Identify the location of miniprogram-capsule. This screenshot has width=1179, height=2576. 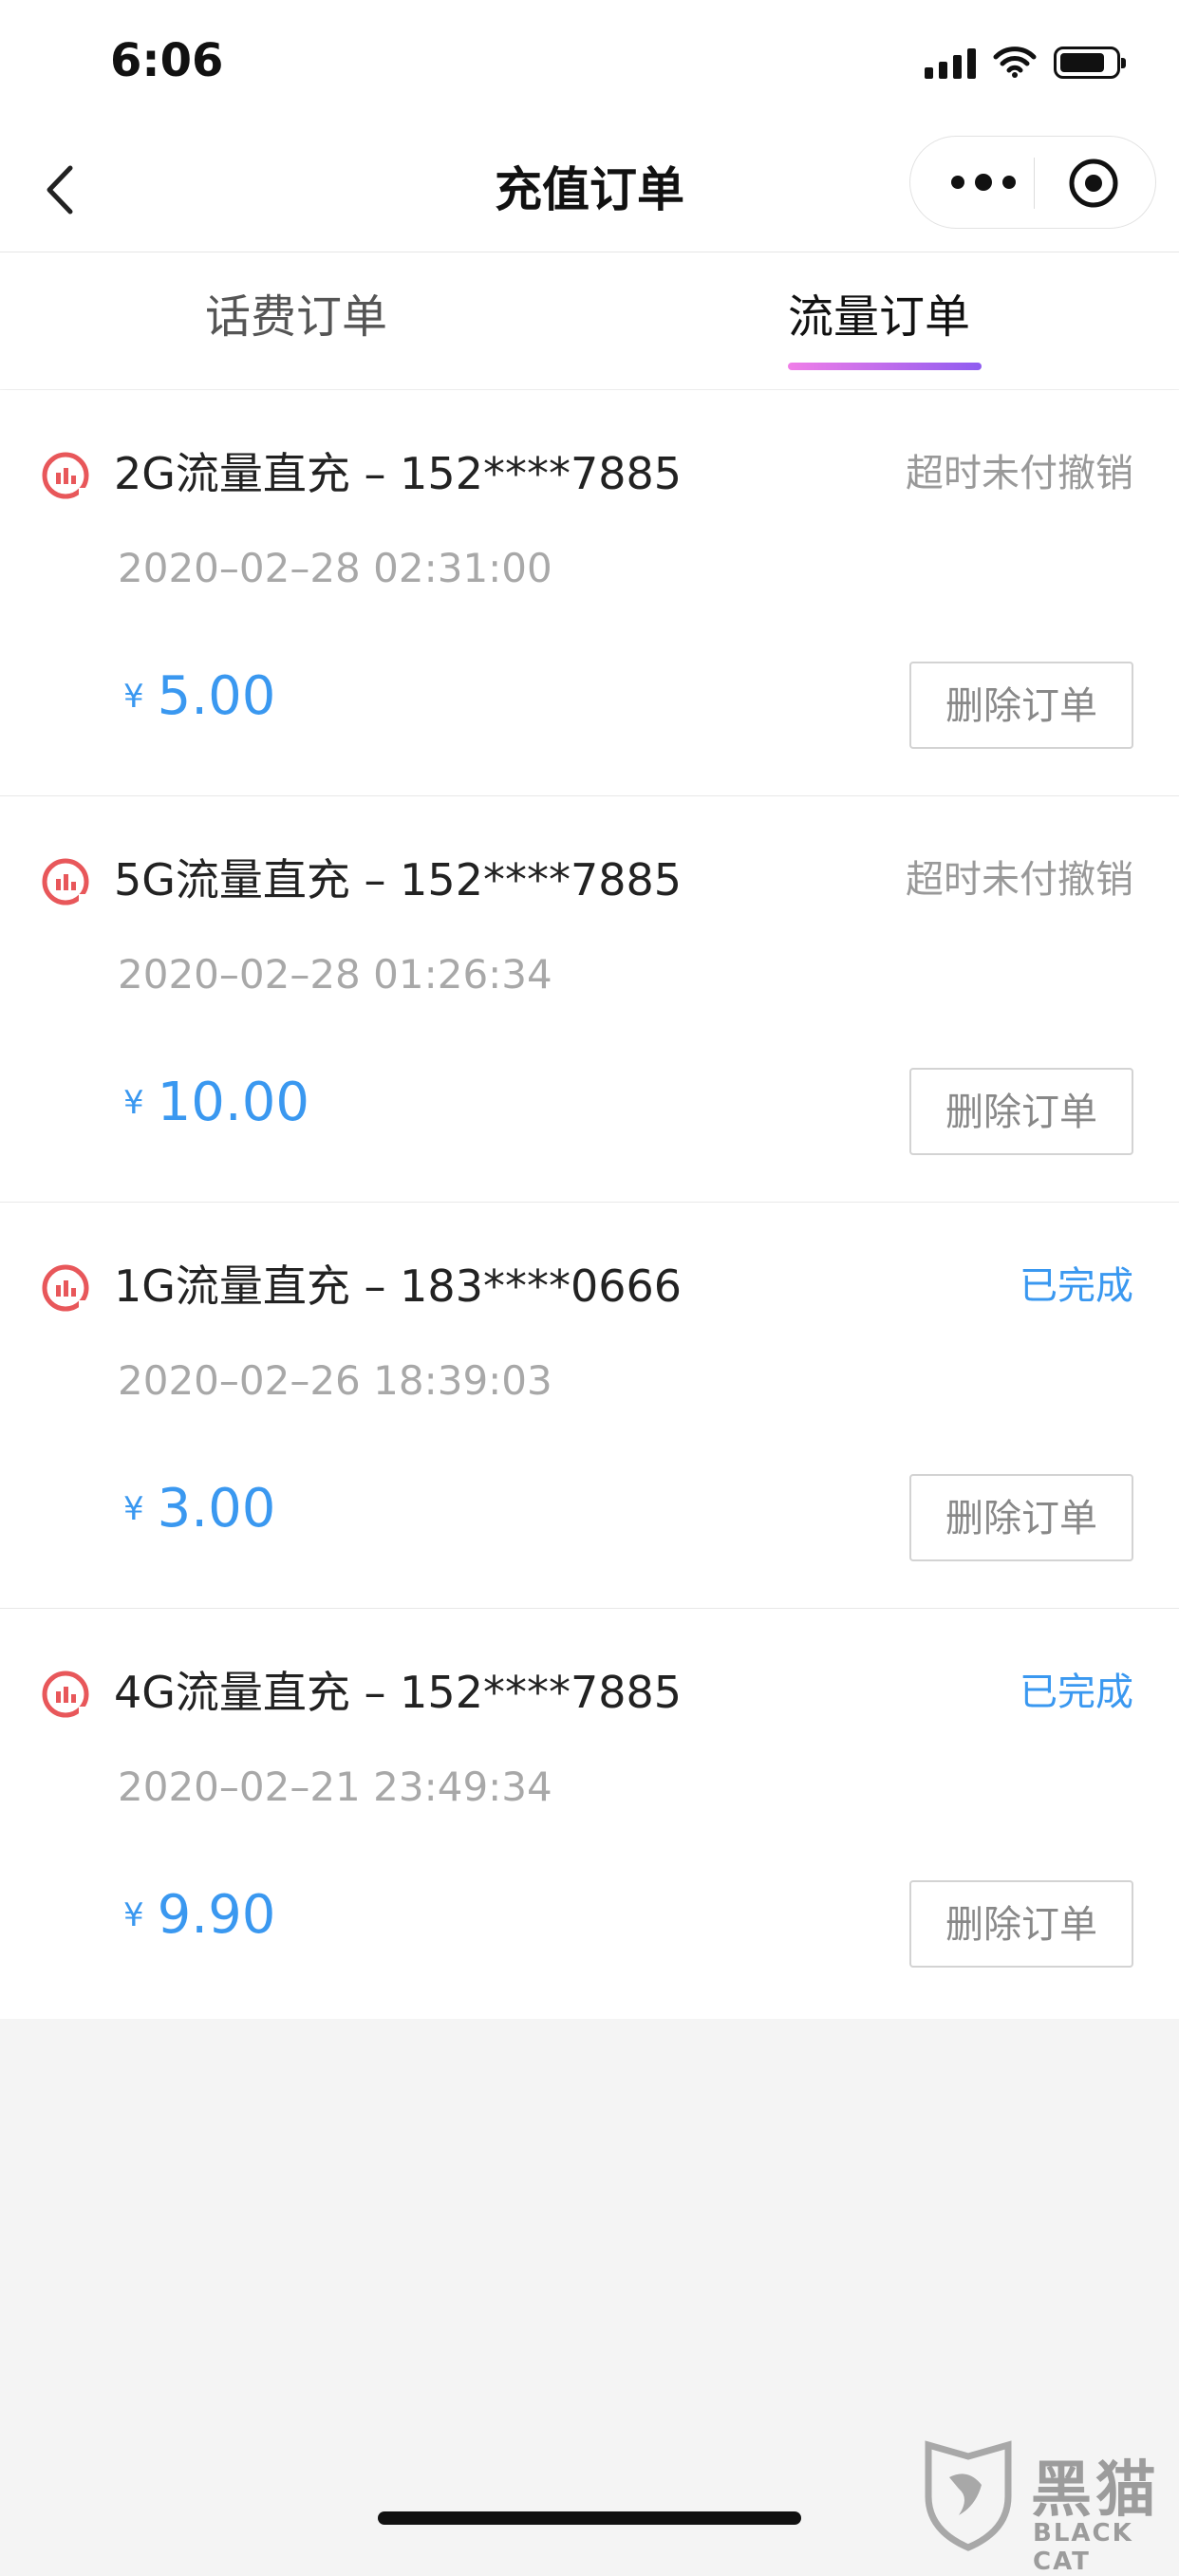
(1032, 182).